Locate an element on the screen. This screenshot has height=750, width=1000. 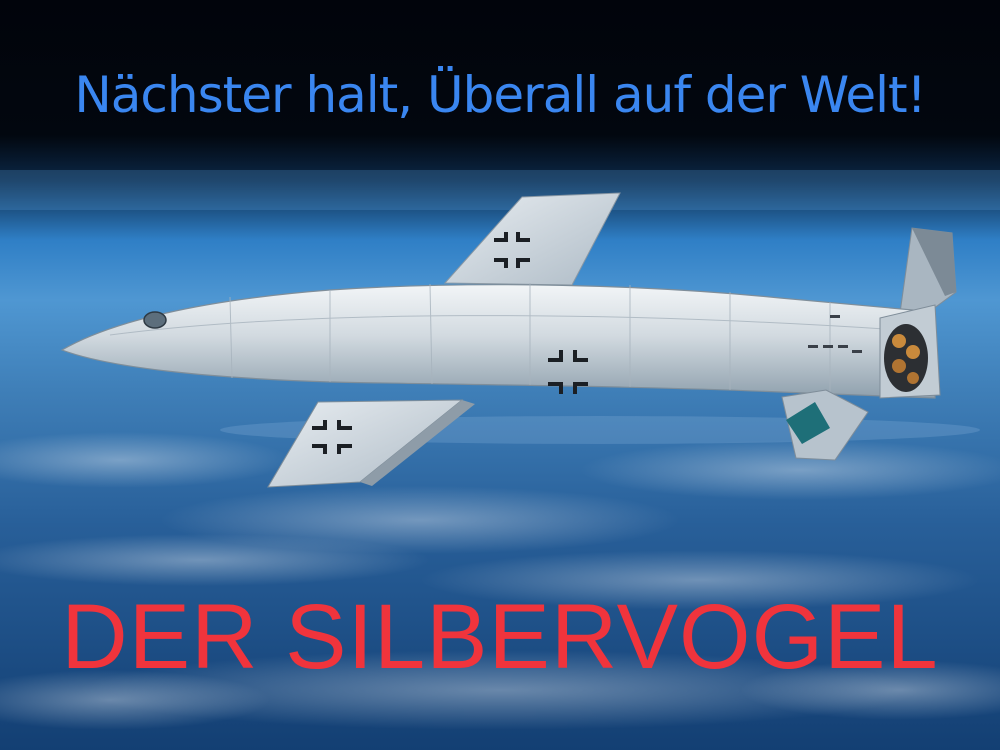
headline-text: Nächster halt, Überall auf der Welt! is located at coordinates (500, 95).